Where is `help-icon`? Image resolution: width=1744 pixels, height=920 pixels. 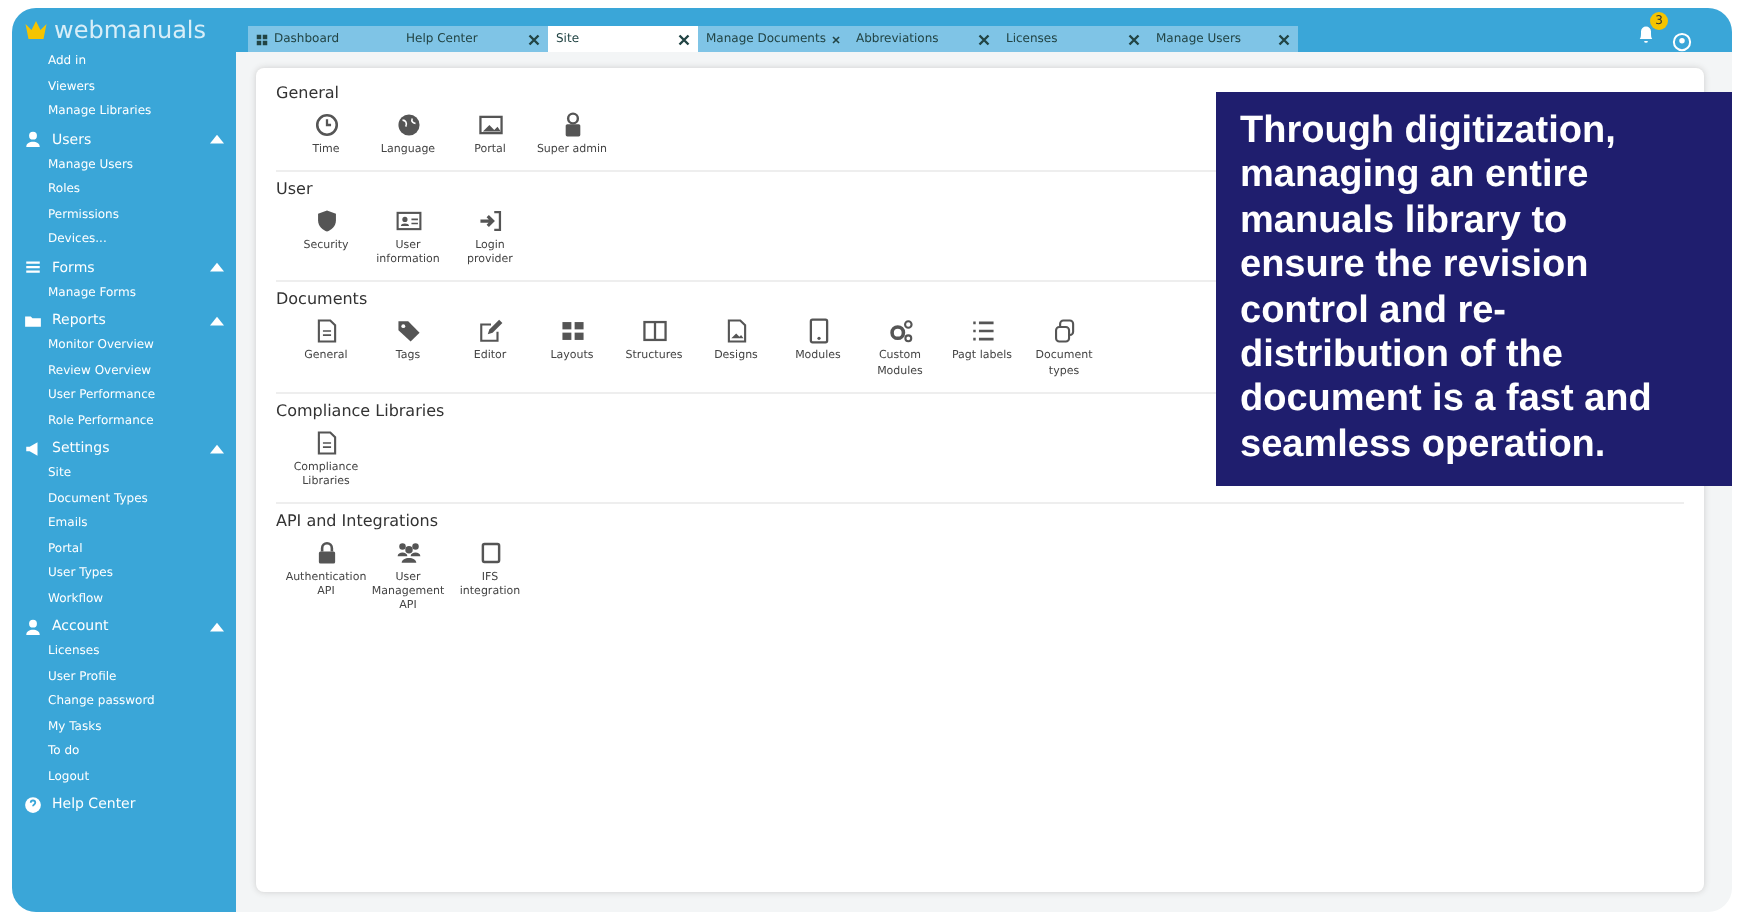
help-icon is located at coordinates (33, 804).